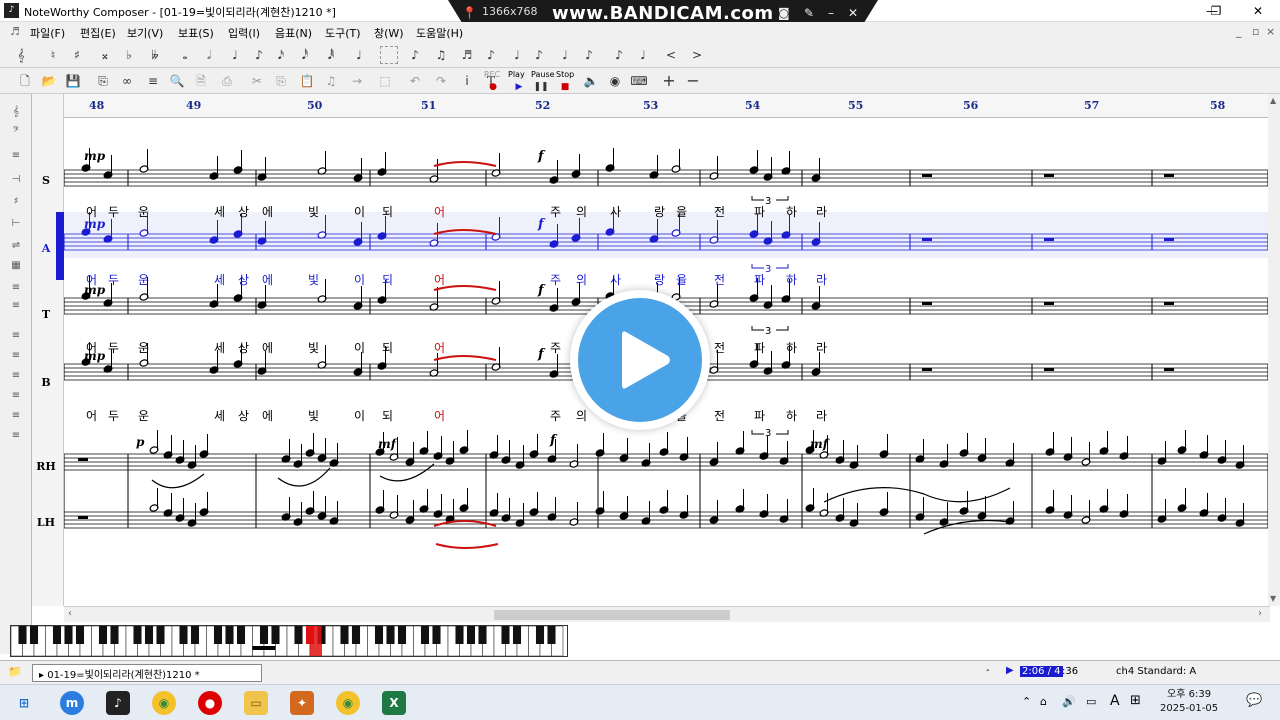 Image resolution: width=1280 pixels, height=720 pixels. I want to click on print-icon: ⎙, so click(227, 81).